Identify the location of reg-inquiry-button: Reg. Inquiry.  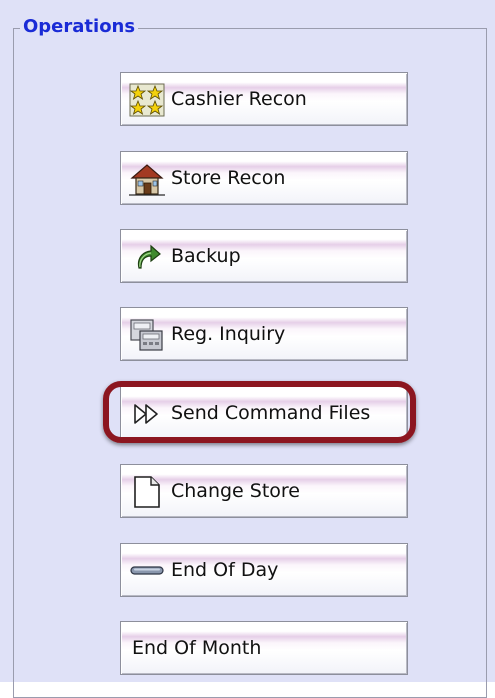
(264, 334).